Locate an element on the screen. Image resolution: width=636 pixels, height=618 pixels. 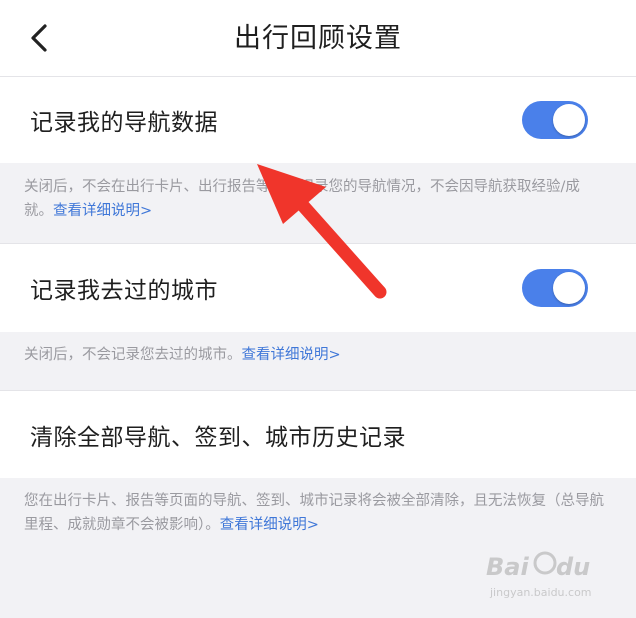
svg-text: Bai is located at coordinates (507, 567).